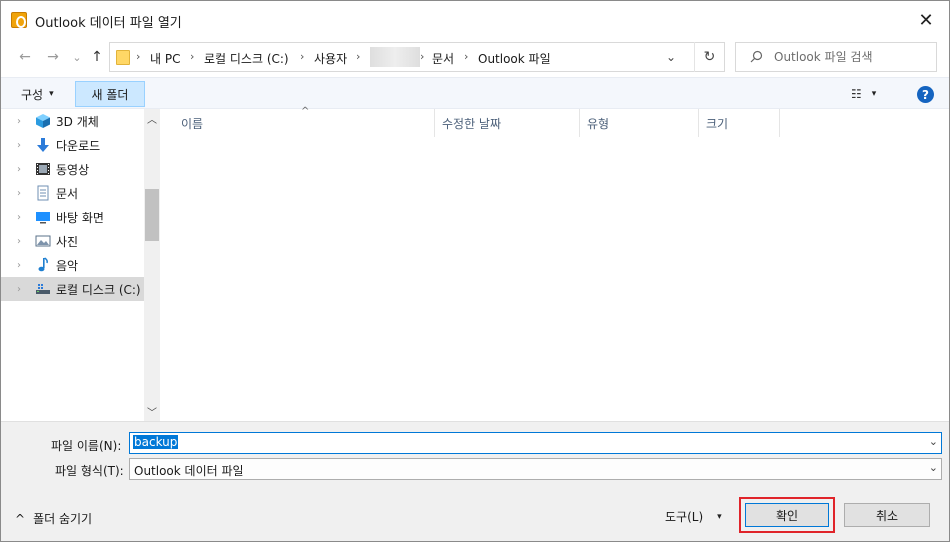 This screenshot has width=950, height=542. I want to click on filetype-label: 파일 형식(T):, so click(89, 471).